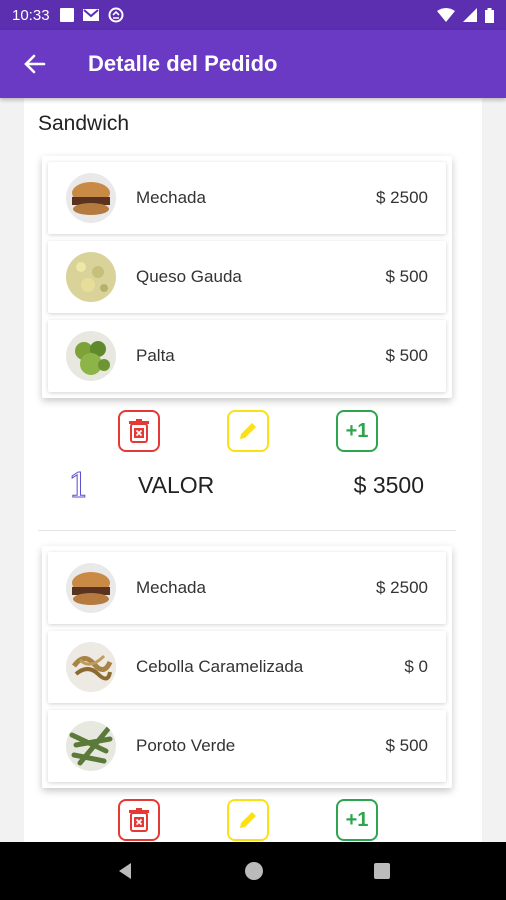 Image resolution: width=506 pixels, height=900 pixels. I want to click on total-label: VALOR, so click(176, 485).